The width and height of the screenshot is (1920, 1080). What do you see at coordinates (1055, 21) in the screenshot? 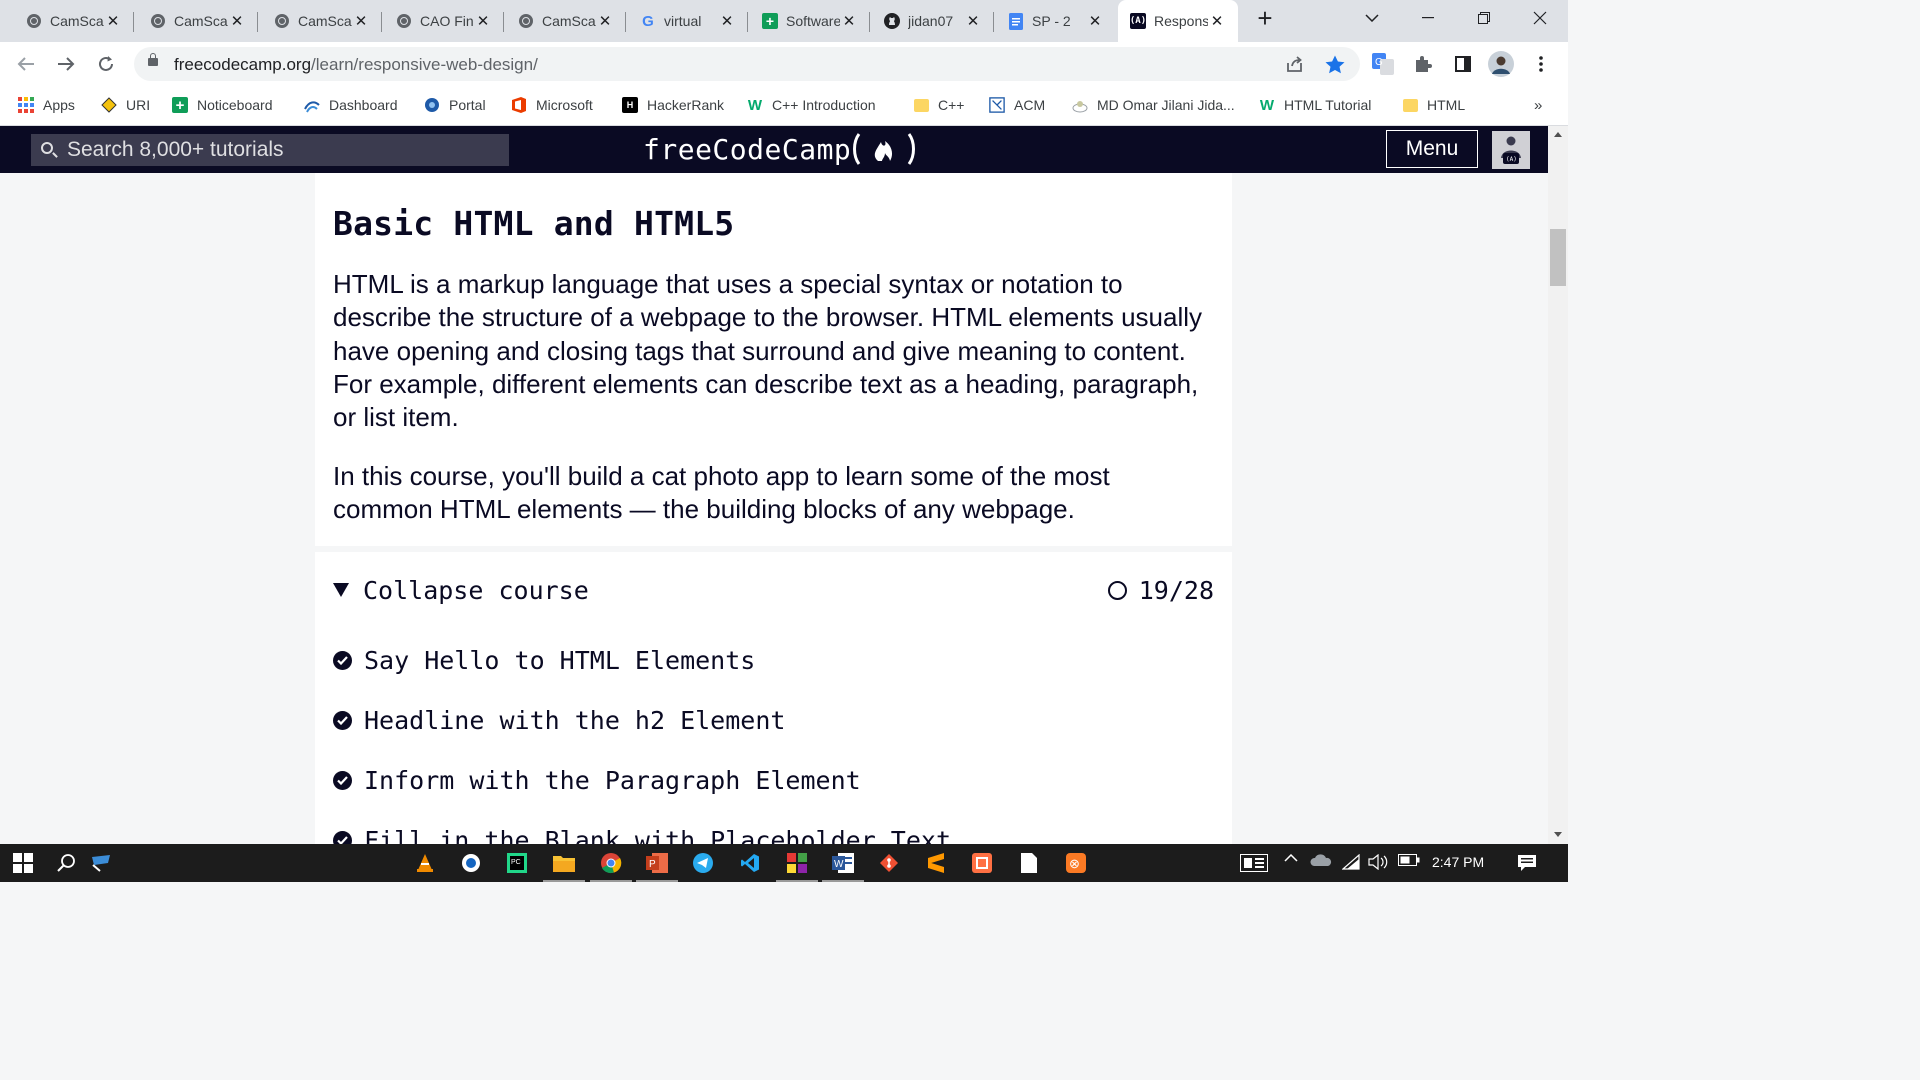
I see `browser-tab: SP - 2 ✕` at bounding box center [1055, 21].